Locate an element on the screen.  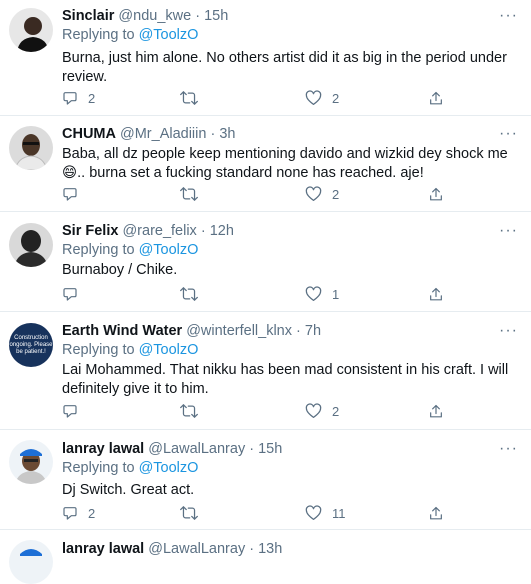
user-handle: @winterfell_klnx is located at coordinates (239, 331).